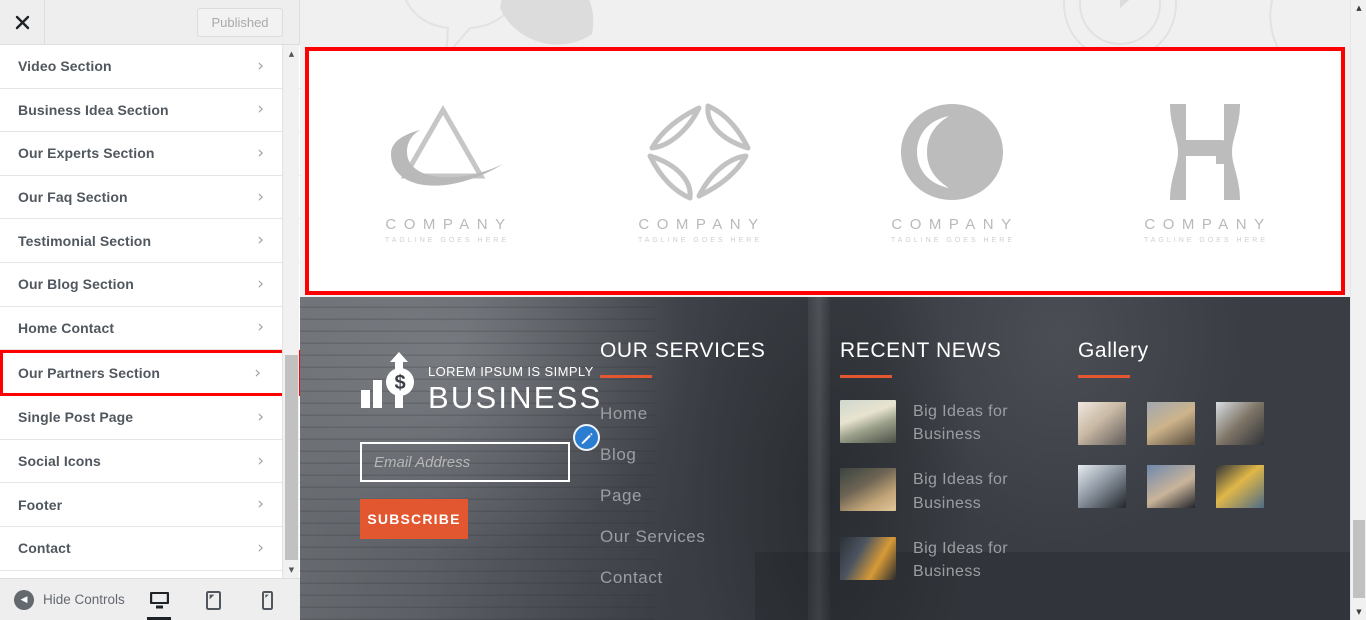  Describe the element at coordinates (1113, 350) in the screenshot. I see `gallery-heading: Gallery` at that location.